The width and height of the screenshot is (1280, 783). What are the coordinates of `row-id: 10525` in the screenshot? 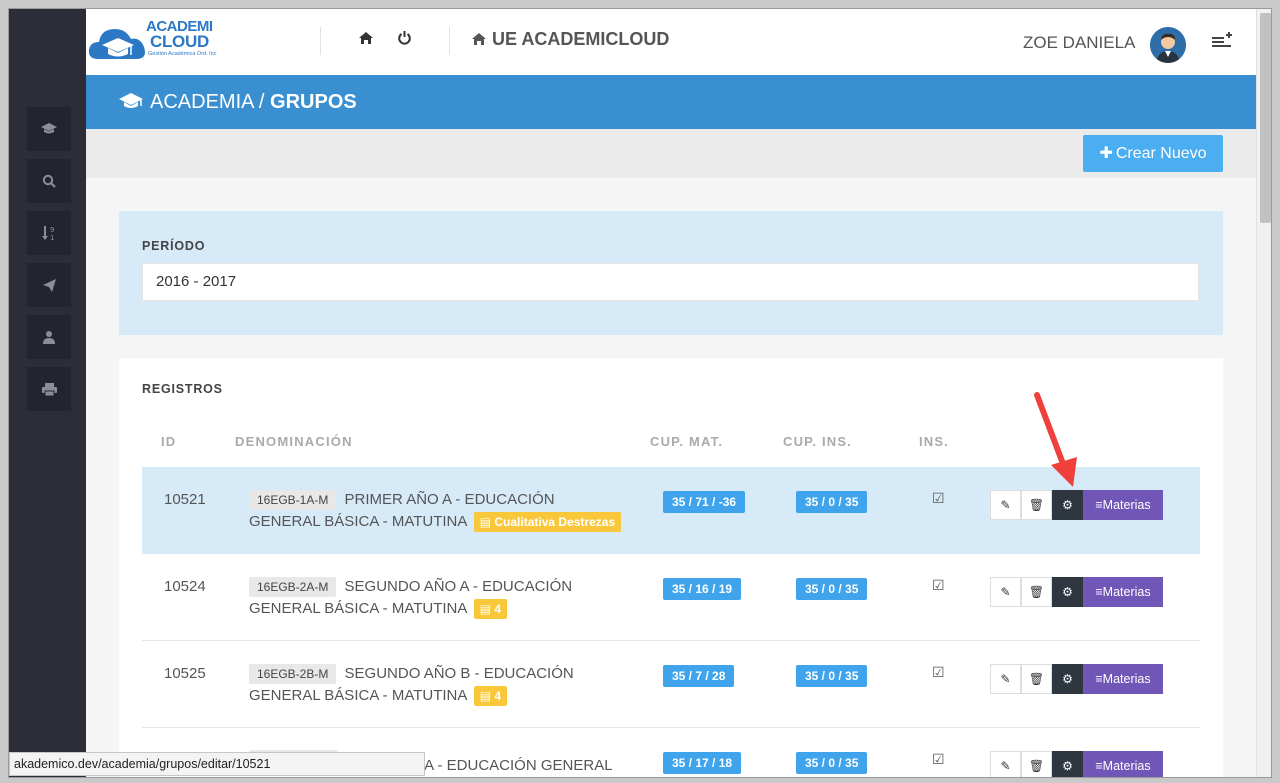 It's located at (185, 673).